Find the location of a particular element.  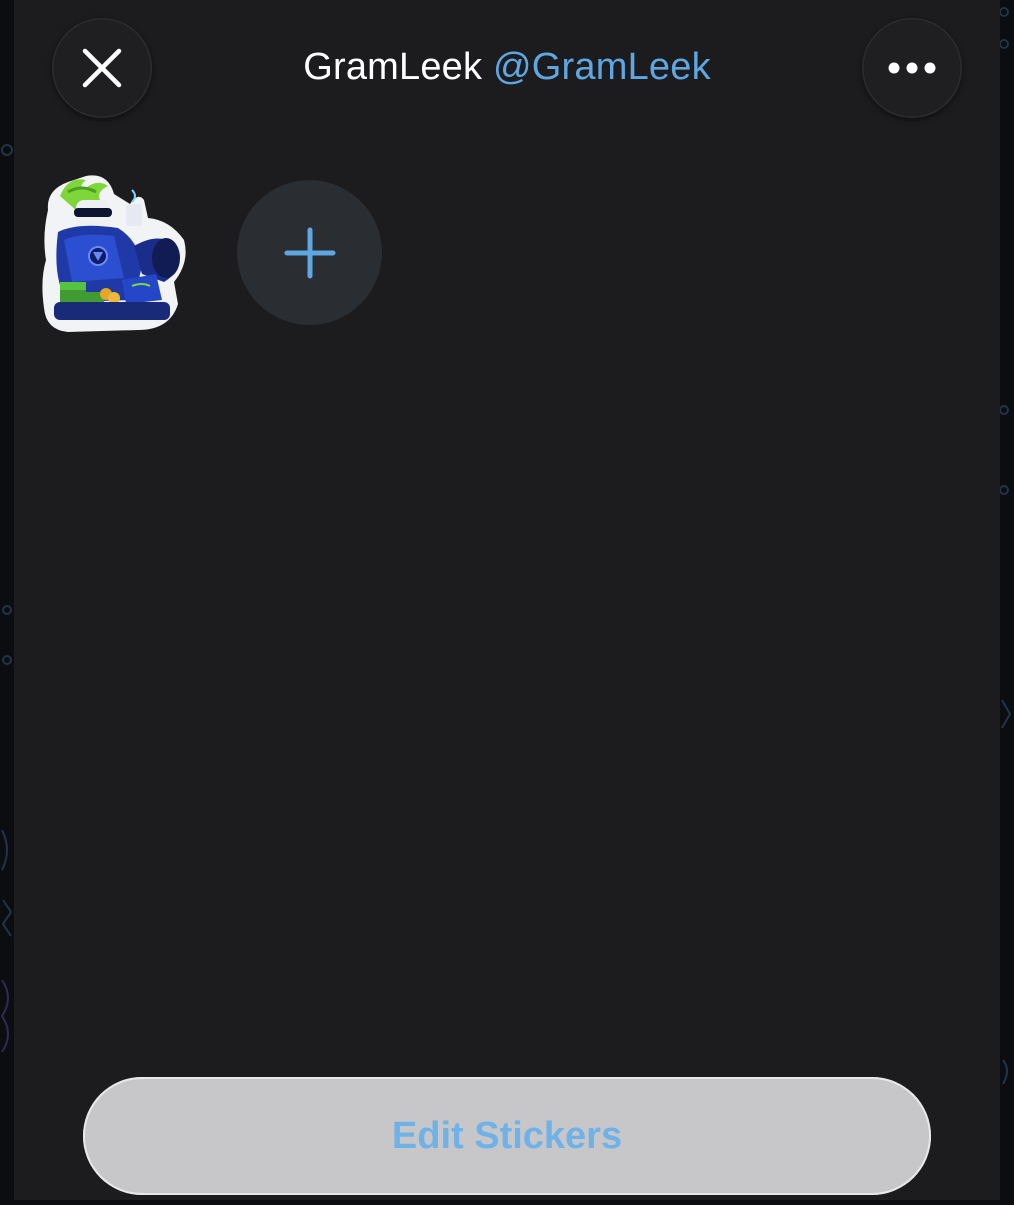

sheet-title: GramLeek @GramLeek is located at coordinates (507, 67).